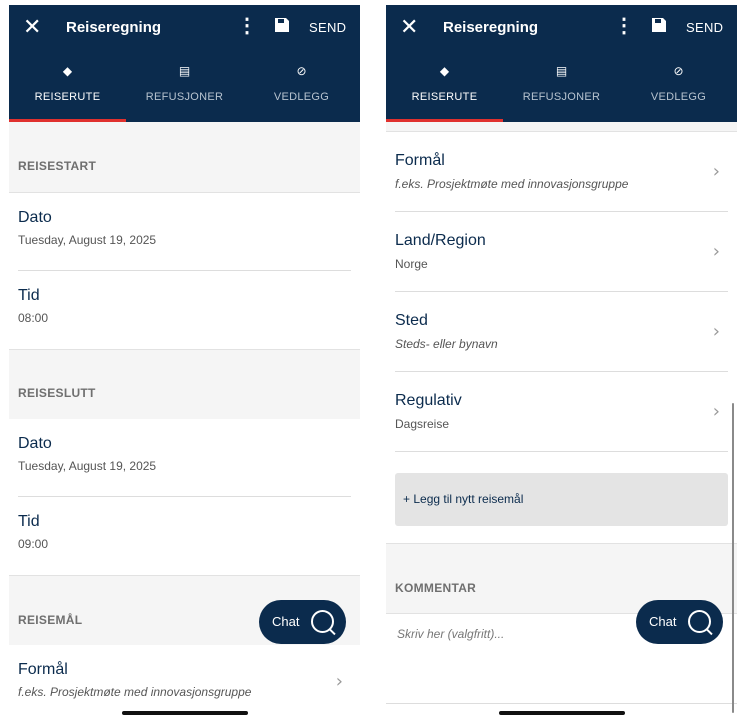 Image resolution: width=746 pixels, height=721 pixels. I want to click on divider, so click(561, 451).